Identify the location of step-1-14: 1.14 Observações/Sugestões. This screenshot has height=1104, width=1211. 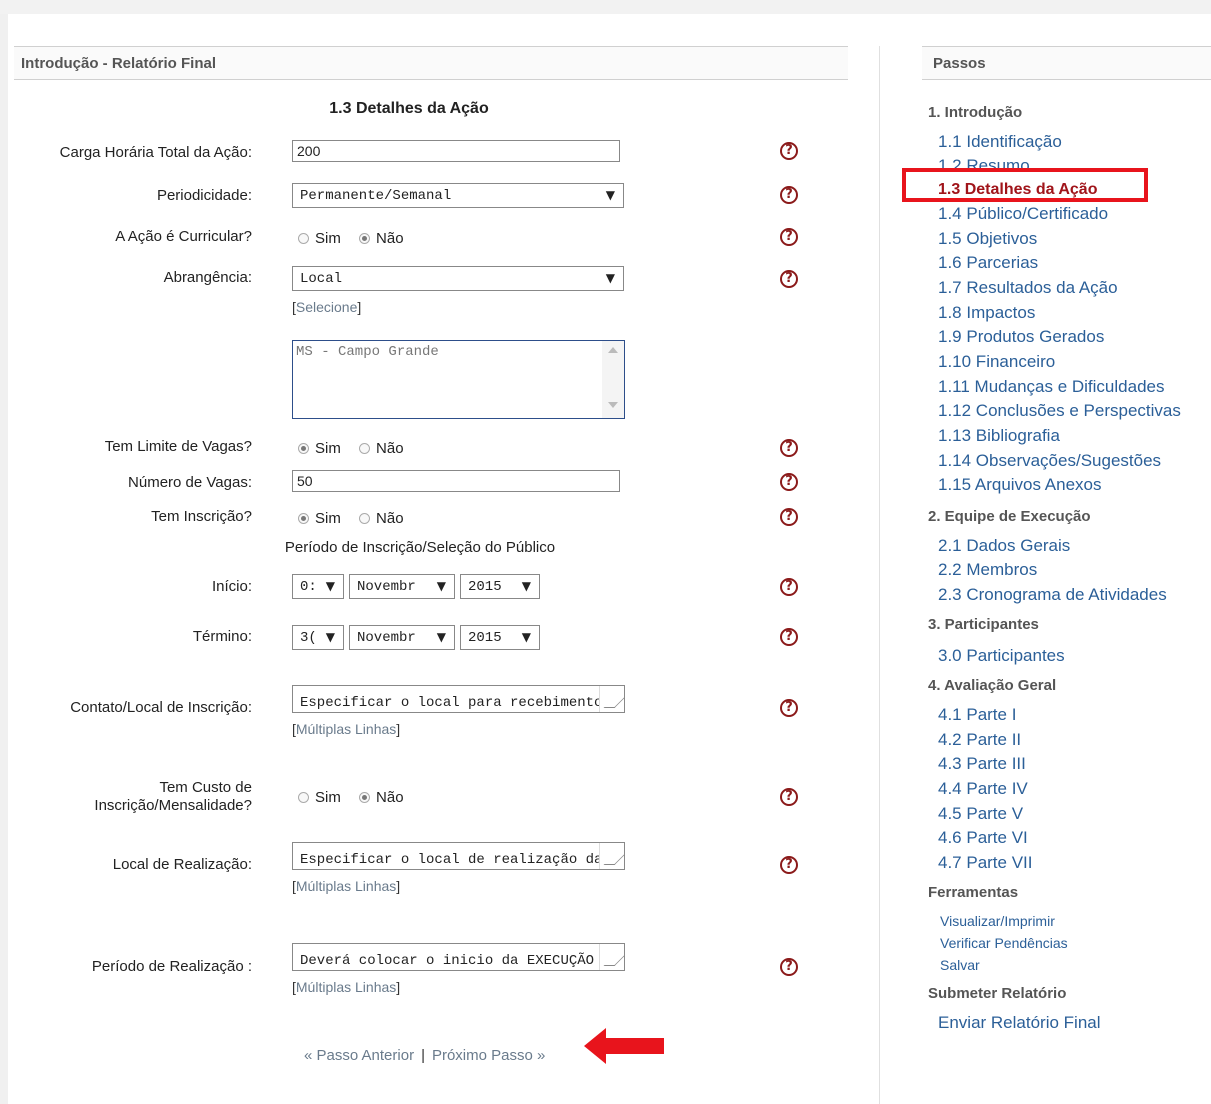
(1049, 461).